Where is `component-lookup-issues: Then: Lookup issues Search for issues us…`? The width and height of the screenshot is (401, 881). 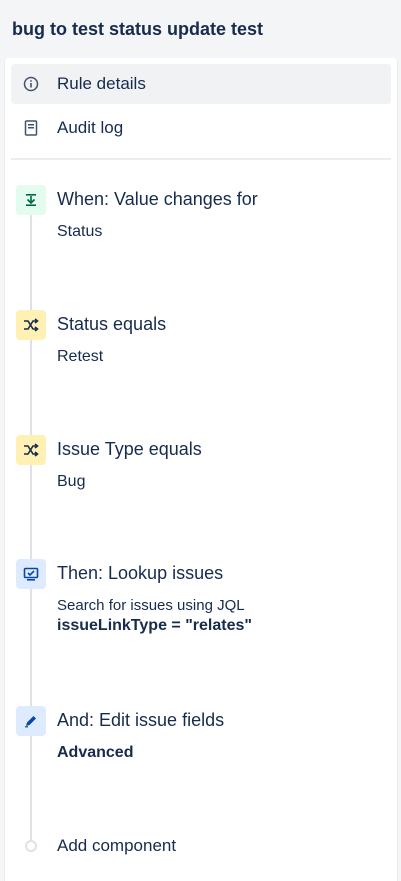 component-lookup-issues: Then: Lookup issues Search for issues us… is located at coordinates (201, 604).